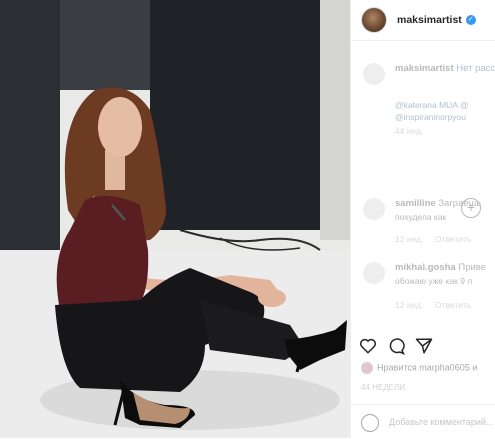 The height and width of the screenshot is (439, 495). Describe the element at coordinates (370, 423) in the screenshot. I see `emoji-smile-icon` at that location.